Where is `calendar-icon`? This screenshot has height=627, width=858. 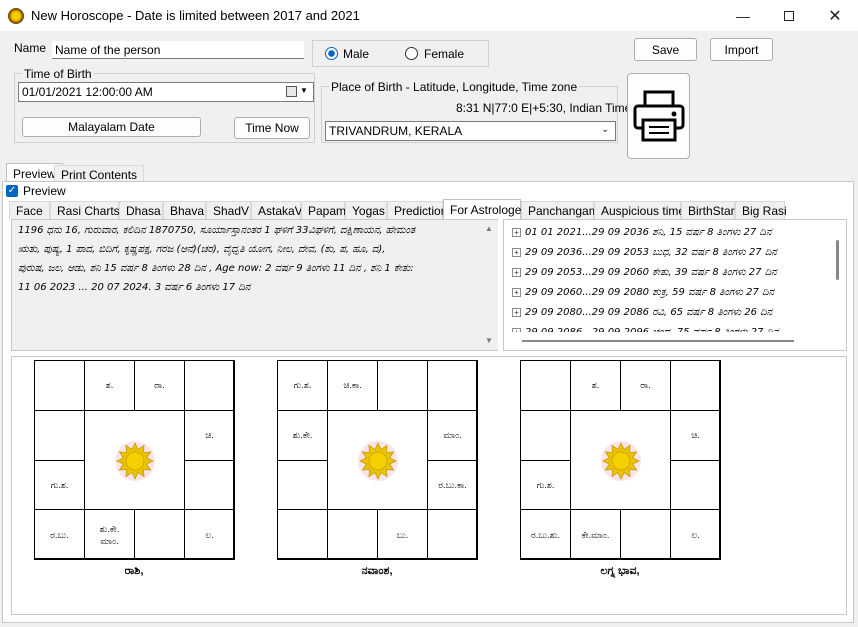
calendar-icon is located at coordinates (291, 91).